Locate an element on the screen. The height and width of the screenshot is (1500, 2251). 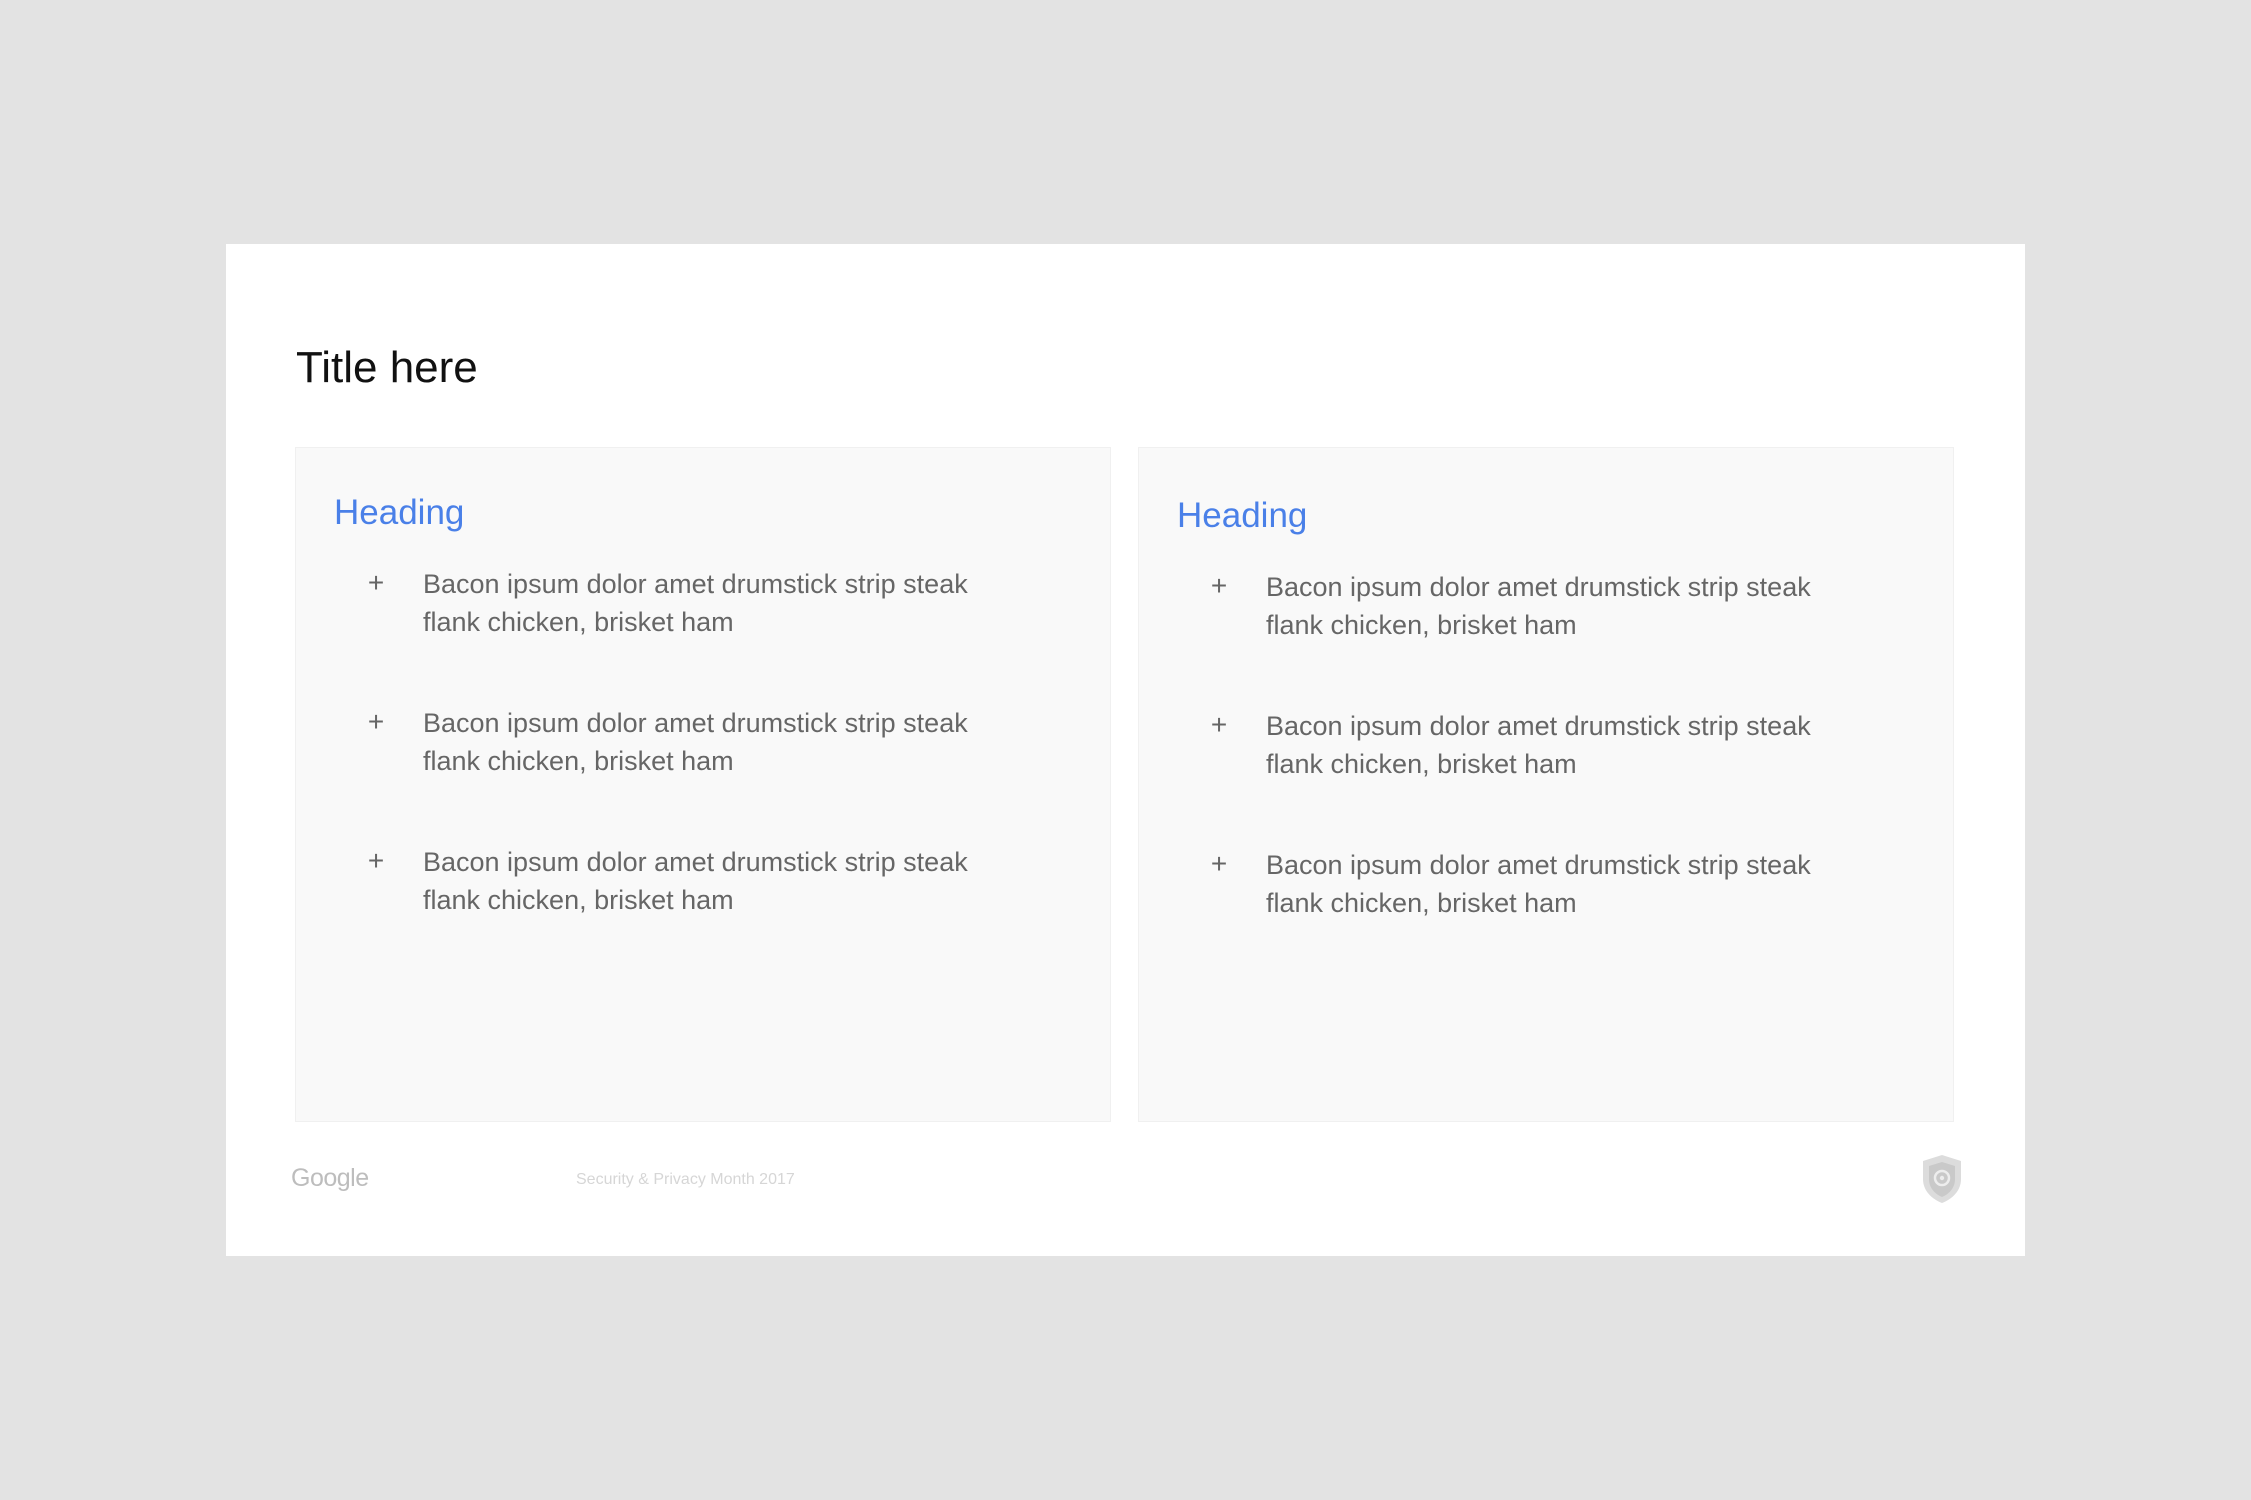
footer-caption: Security & Privacy Month 2017 is located at coordinates (685, 1179).